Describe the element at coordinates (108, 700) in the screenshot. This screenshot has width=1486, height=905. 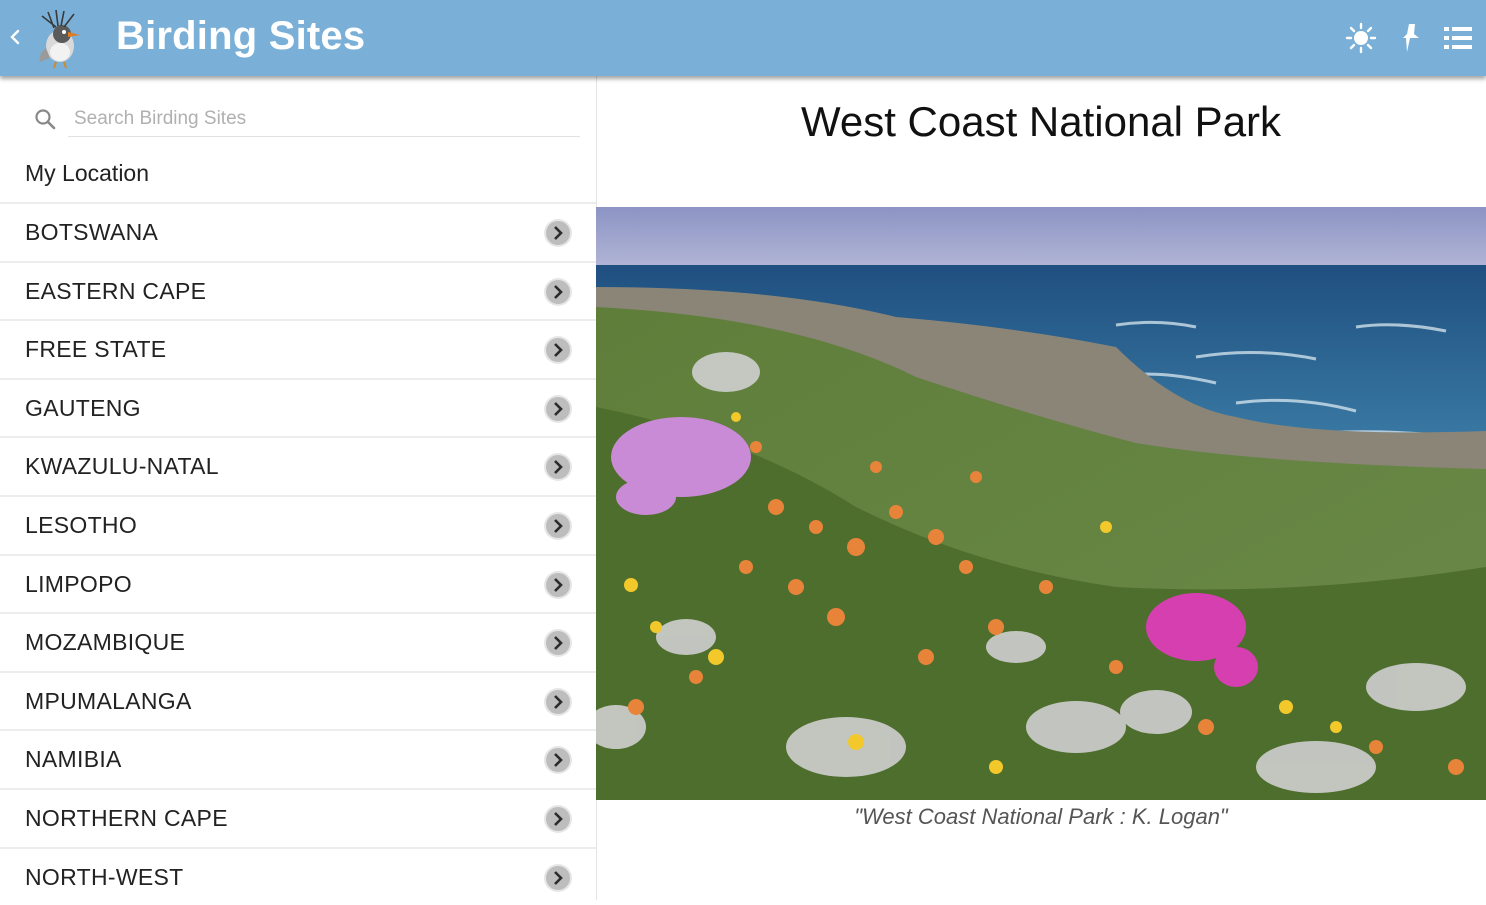
I see `region-label: MPUMALANGA` at that location.